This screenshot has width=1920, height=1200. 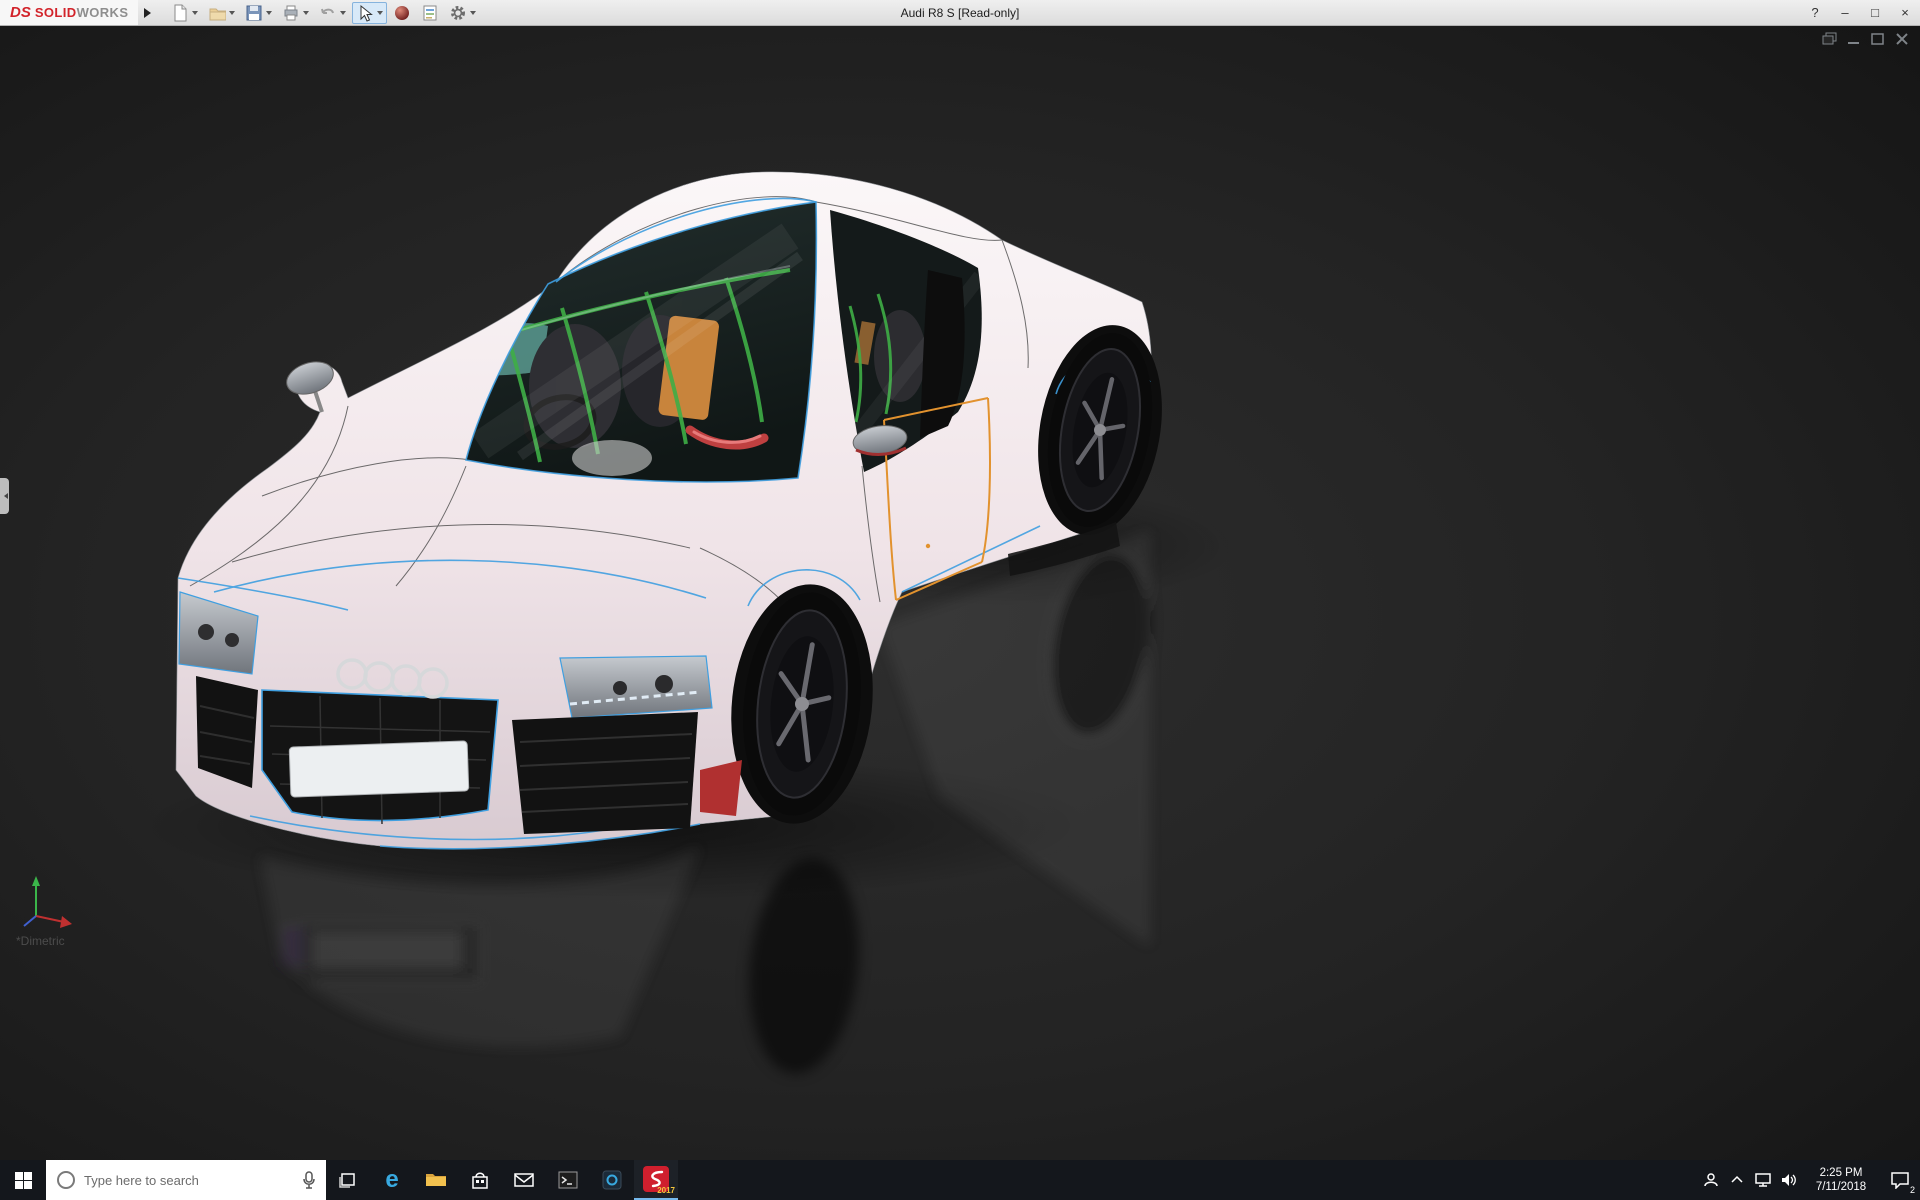 I want to click on notification-badge: 2, so click(x=1912, y=1190).